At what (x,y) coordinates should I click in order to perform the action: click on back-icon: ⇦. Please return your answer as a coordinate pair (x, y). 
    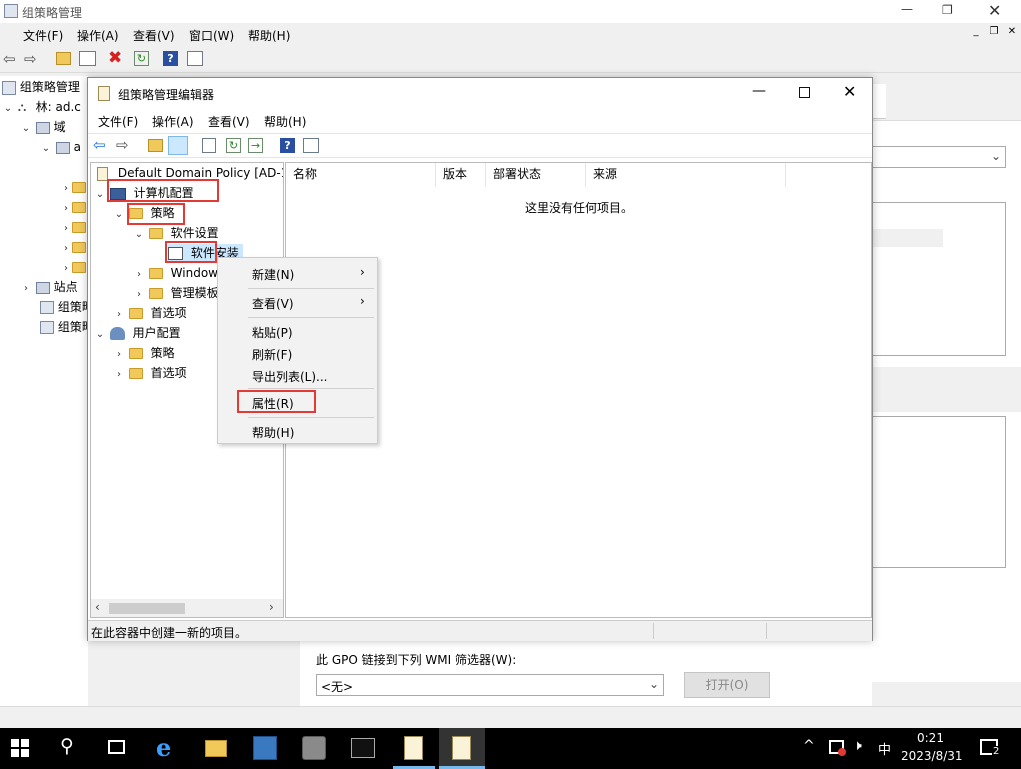
    Looking at the image, I should click on (9, 59).